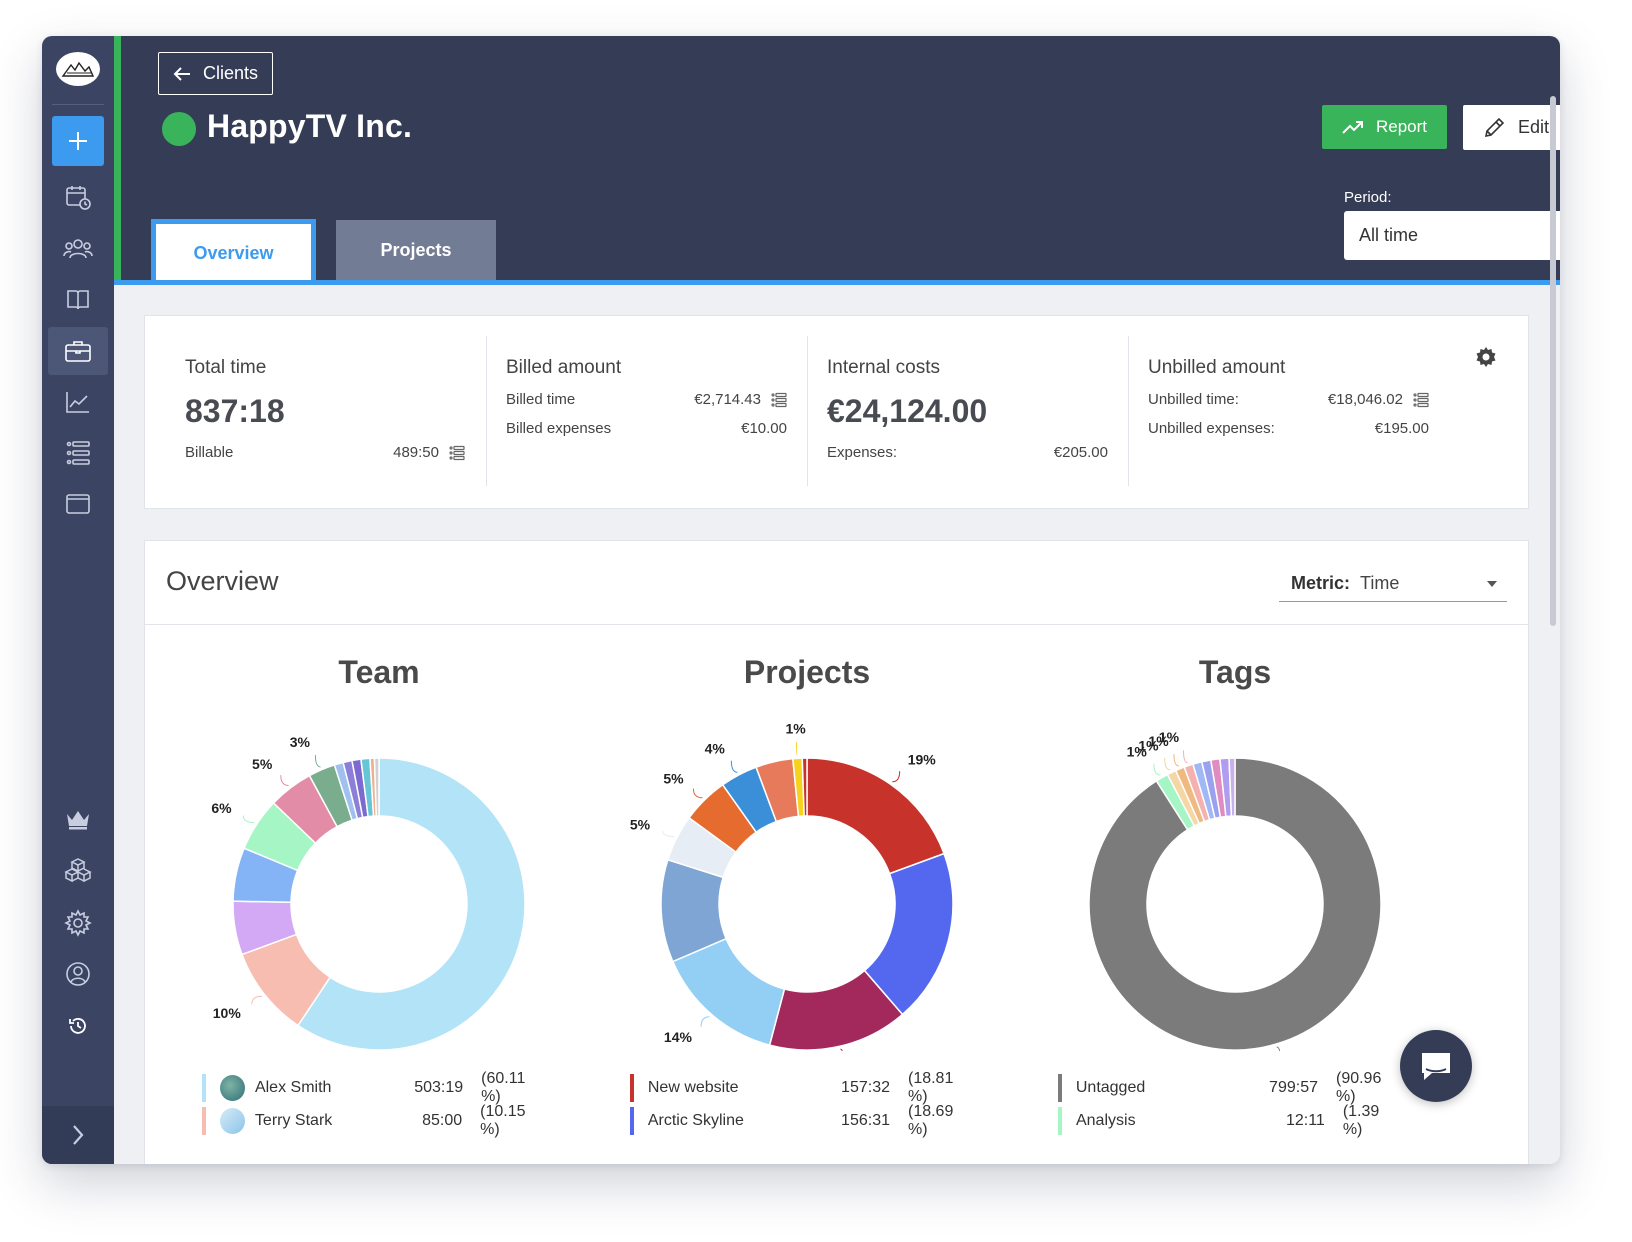 The height and width of the screenshot is (1242, 1632). What do you see at coordinates (802, 1087) in the screenshot?
I see `legend-row: New website 157:32 (18.81 %)` at bounding box center [802, 1087].